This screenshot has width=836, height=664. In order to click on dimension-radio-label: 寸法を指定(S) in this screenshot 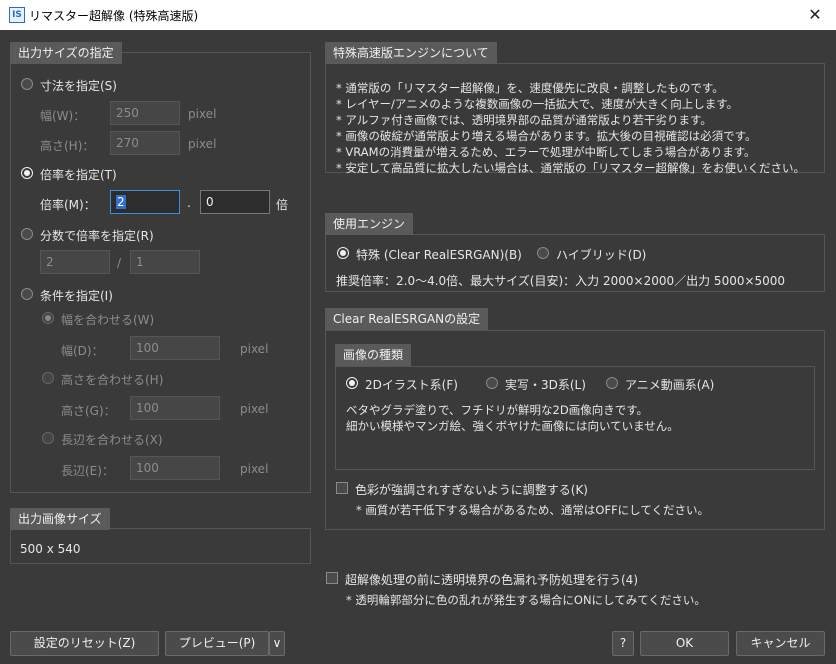, I will do `click(78, 85)`.